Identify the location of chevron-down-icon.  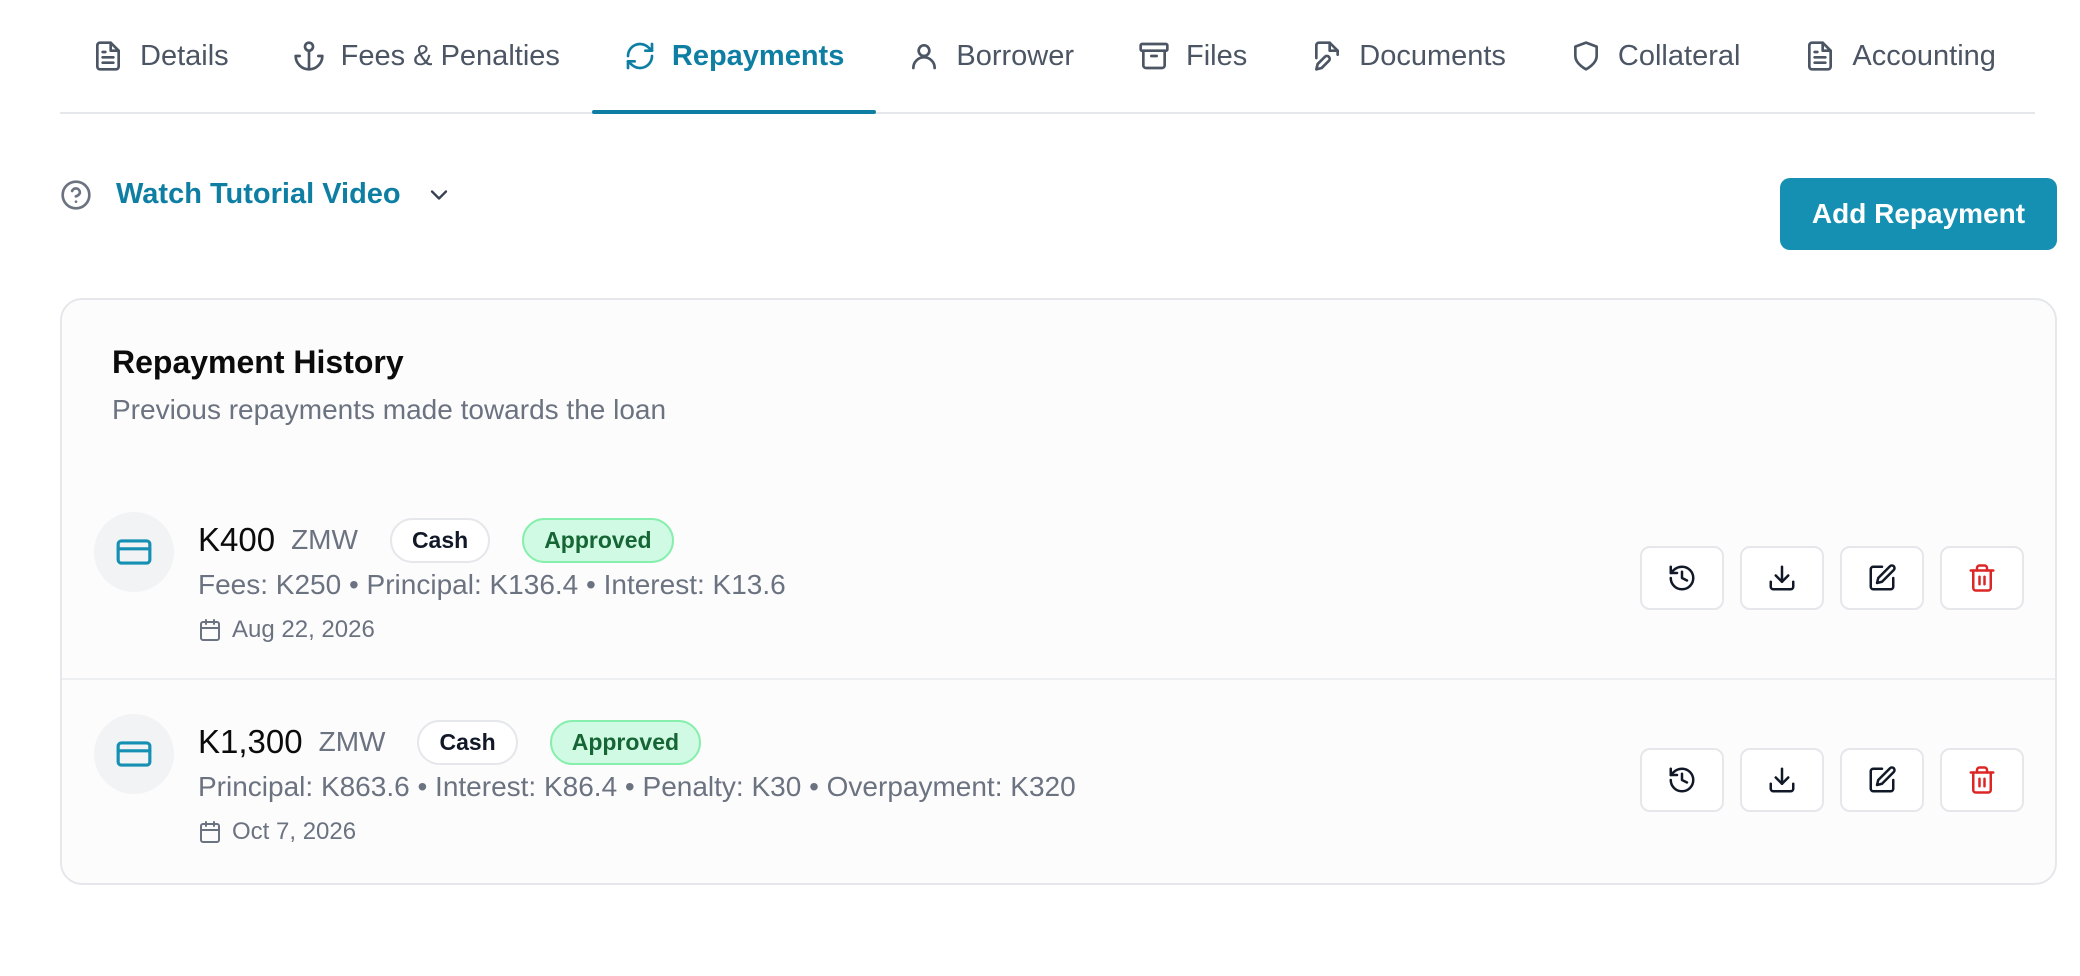
(438, 194).